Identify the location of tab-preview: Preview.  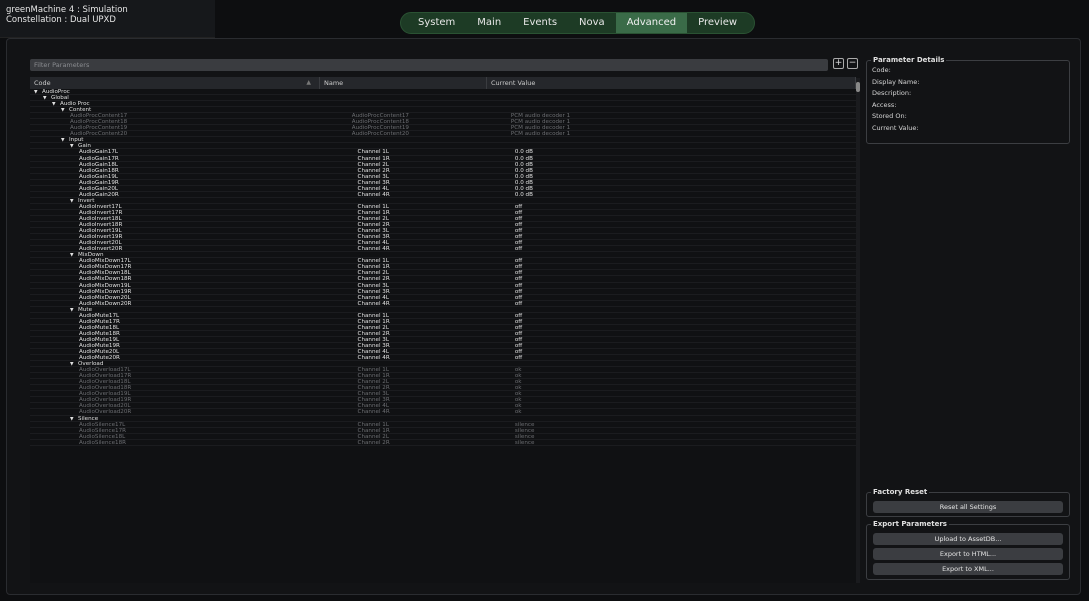
(717, 23).